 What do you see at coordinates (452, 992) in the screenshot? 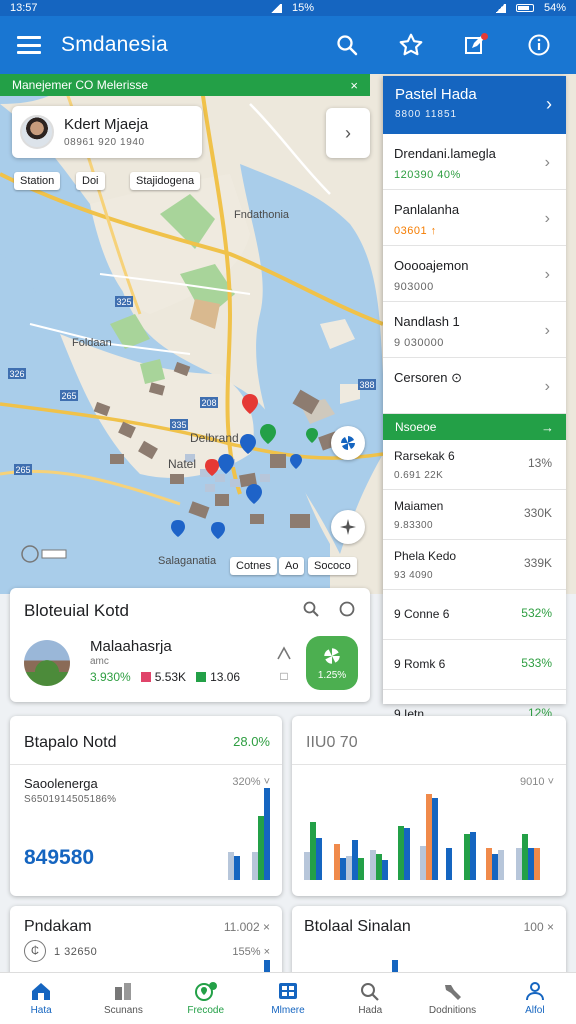
I see `tools-icon` at bounding box center [452, 992].